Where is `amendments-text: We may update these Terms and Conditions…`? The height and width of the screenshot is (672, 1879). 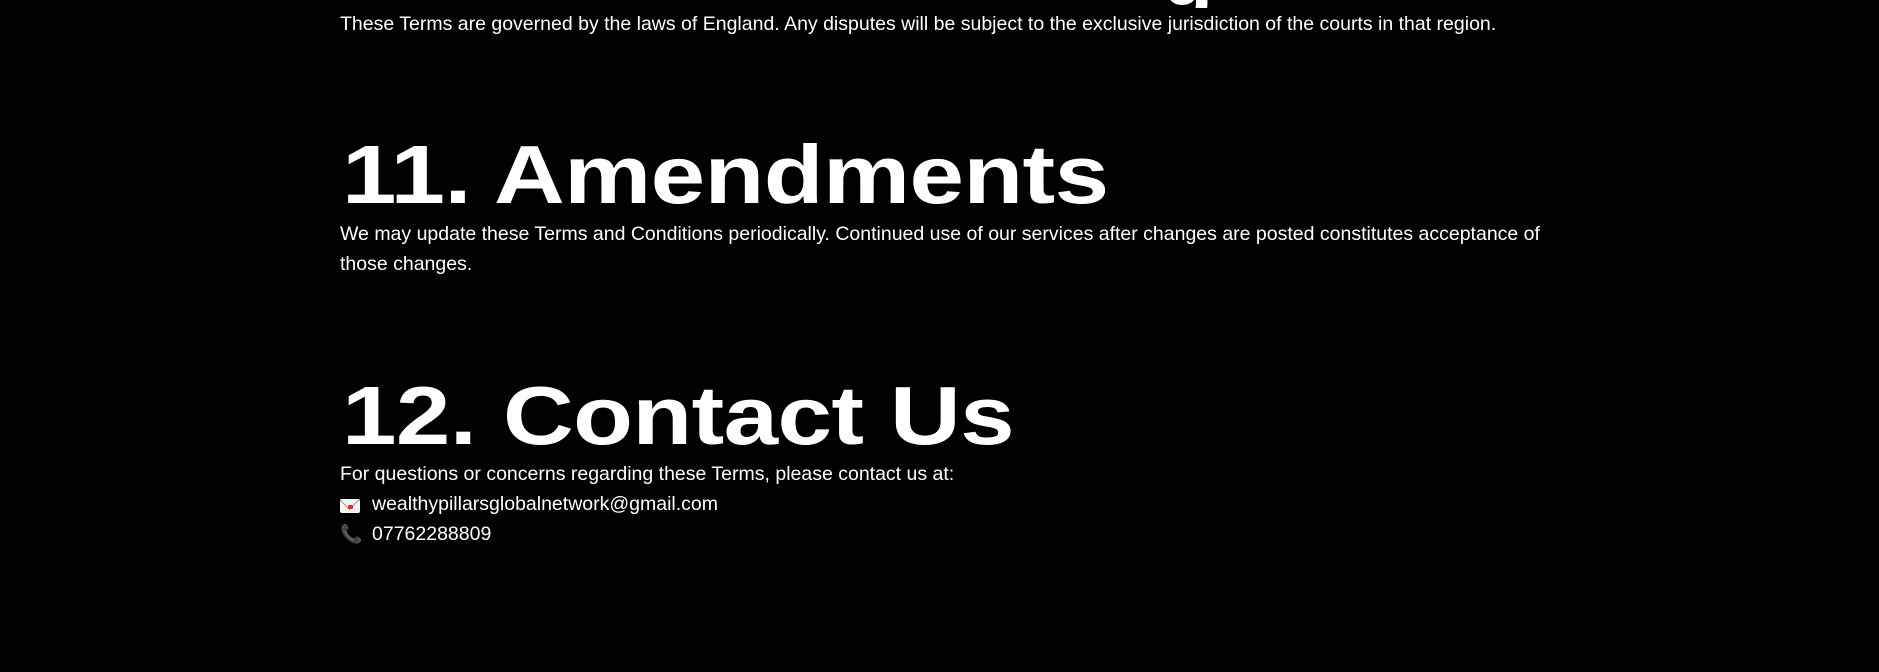 amendments-text: We may update these Terms and Conditions… is located at coordinates (940, 249).